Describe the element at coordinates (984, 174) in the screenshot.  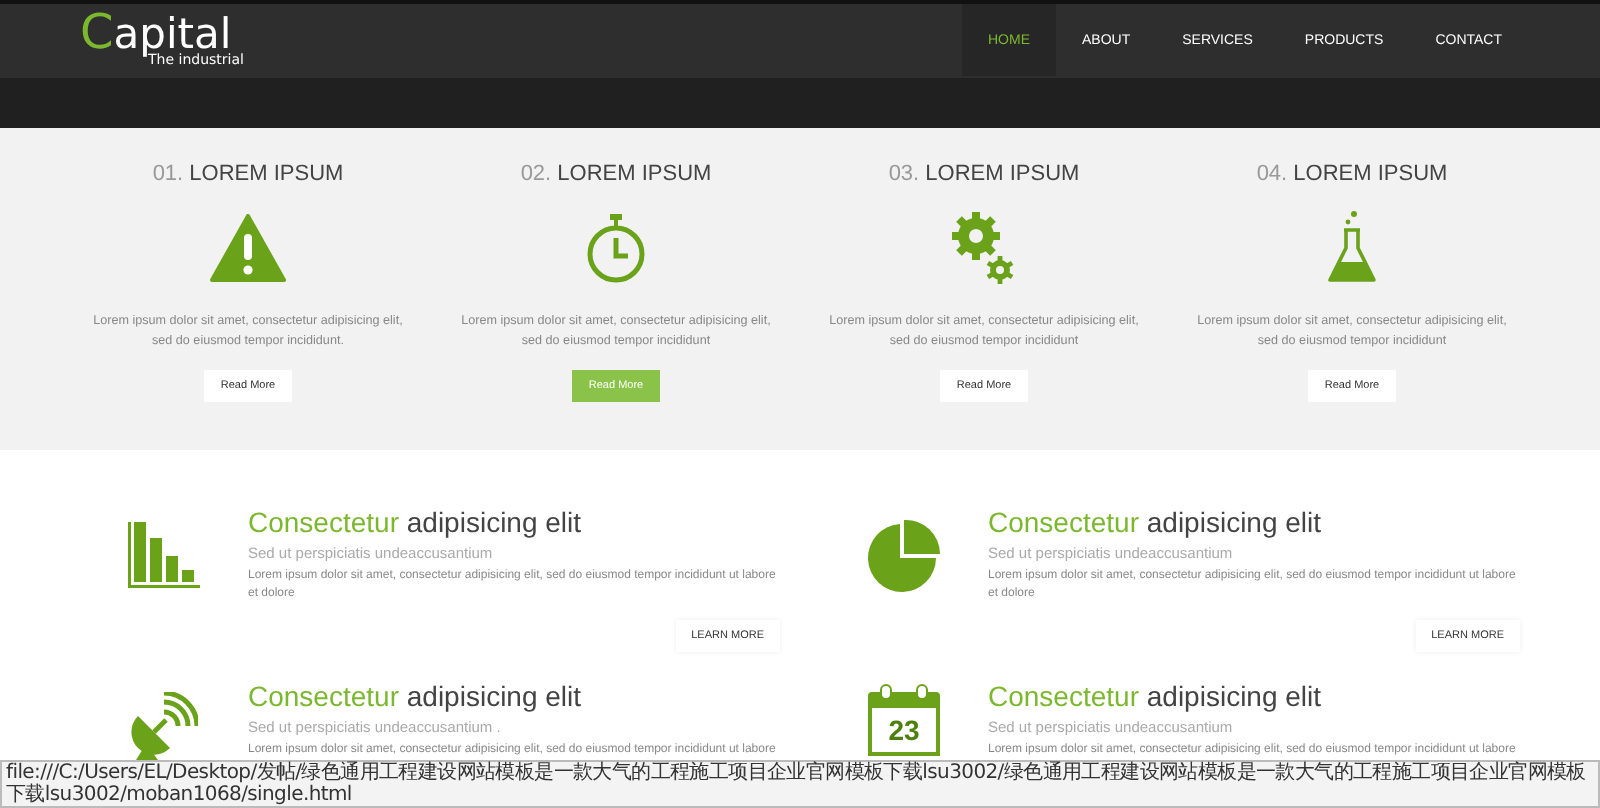
I see `feature-title: 03. LOREM IPSUM` at that location.